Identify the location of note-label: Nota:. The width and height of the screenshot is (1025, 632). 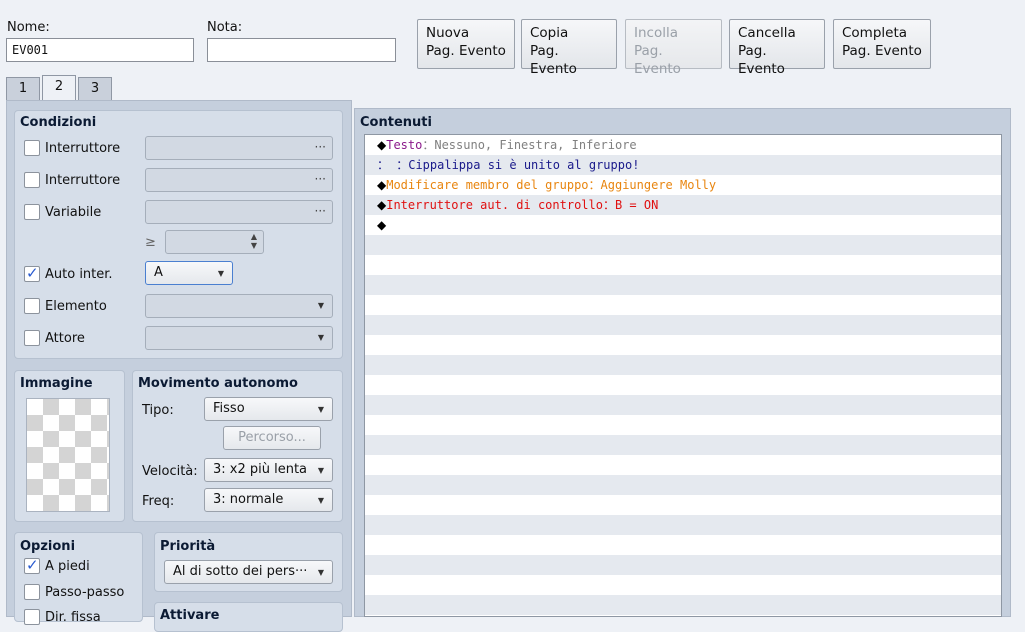
(225, 27).